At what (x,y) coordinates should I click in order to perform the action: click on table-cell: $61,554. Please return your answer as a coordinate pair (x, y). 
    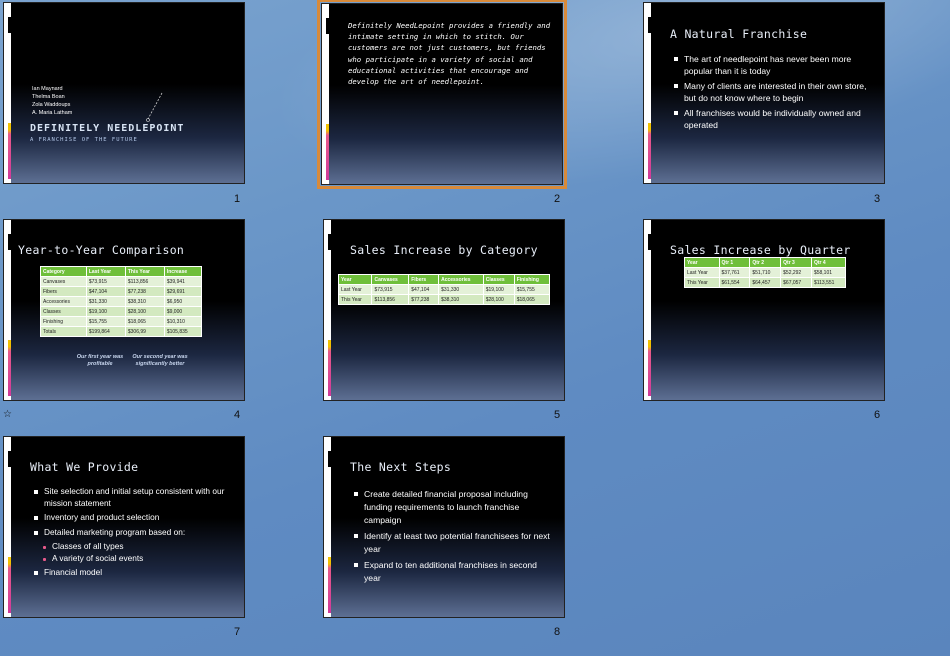
    Looking at the image, I should click on (734, 282).